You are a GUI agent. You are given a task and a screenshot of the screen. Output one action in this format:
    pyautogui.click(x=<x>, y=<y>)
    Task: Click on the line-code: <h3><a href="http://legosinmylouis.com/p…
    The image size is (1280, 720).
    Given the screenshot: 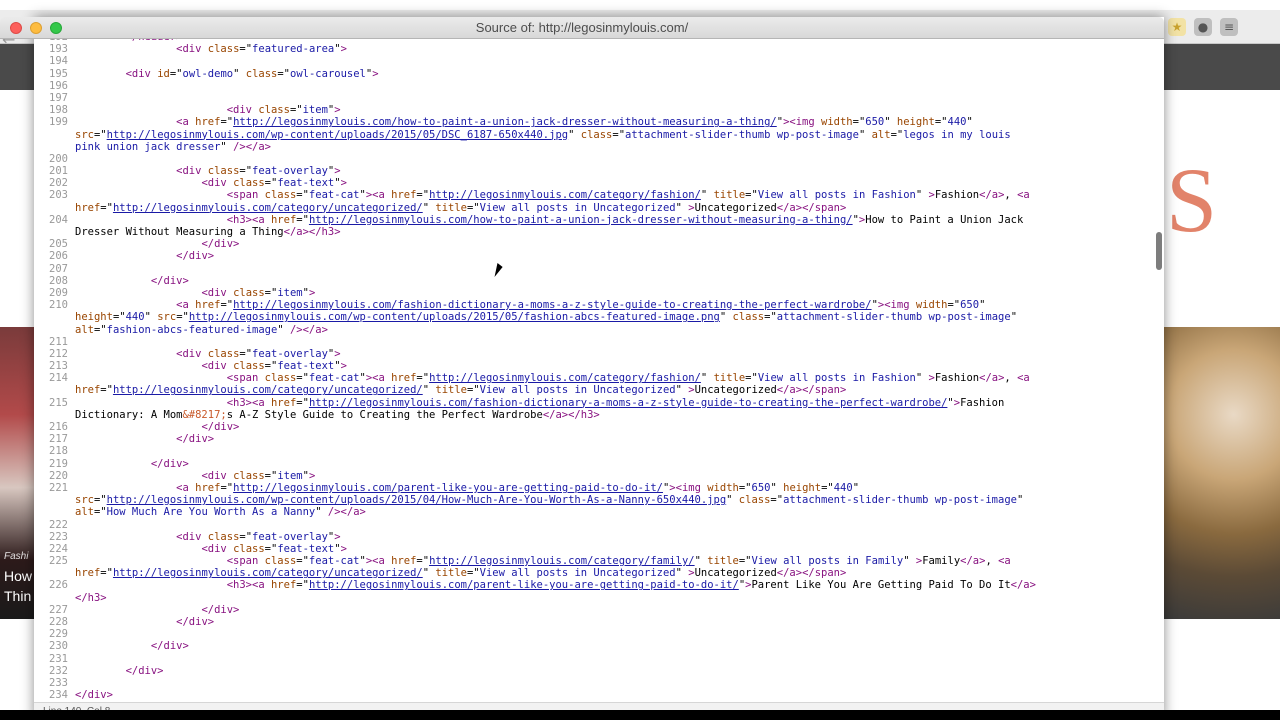 What is the action you would take?
    pyautogui.click(x=631, y=585)
    